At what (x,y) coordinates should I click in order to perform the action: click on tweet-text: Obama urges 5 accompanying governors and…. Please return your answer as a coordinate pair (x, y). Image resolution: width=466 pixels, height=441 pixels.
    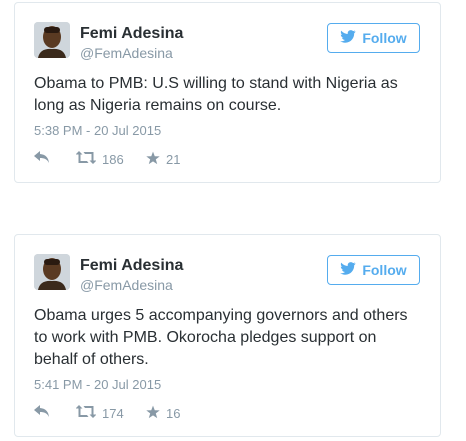
    Looking at the image, I should click on (221, 337).